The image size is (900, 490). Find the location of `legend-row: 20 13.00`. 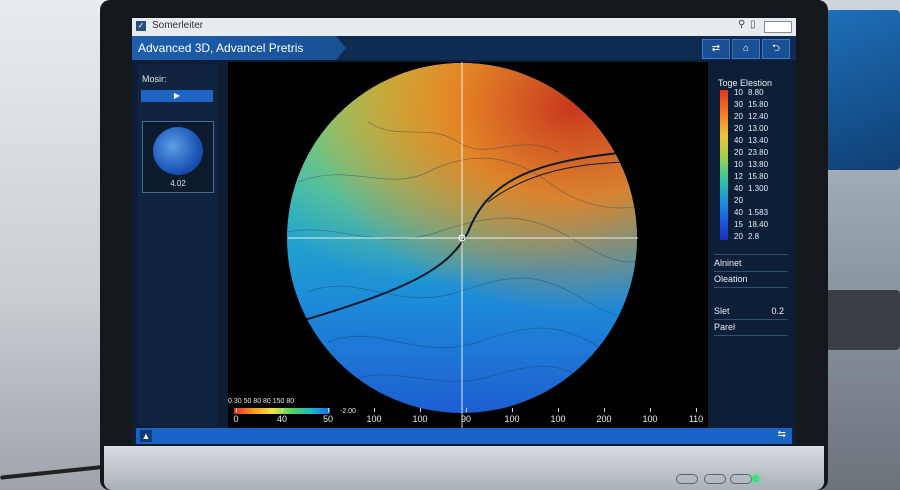

legend-row: 20 13.00 is located at coordinates (751, 128).